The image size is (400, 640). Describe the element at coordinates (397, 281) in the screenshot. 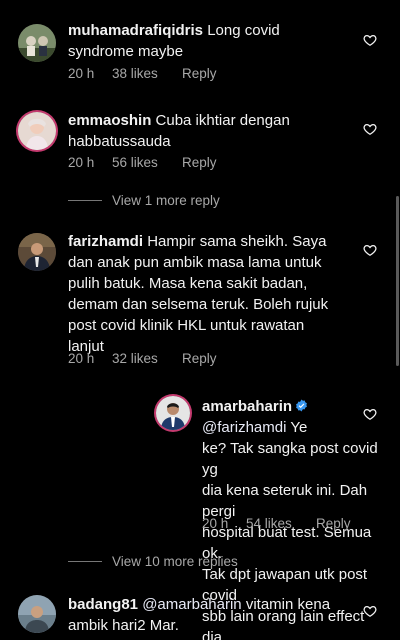

I see `scrollbar` at that location.